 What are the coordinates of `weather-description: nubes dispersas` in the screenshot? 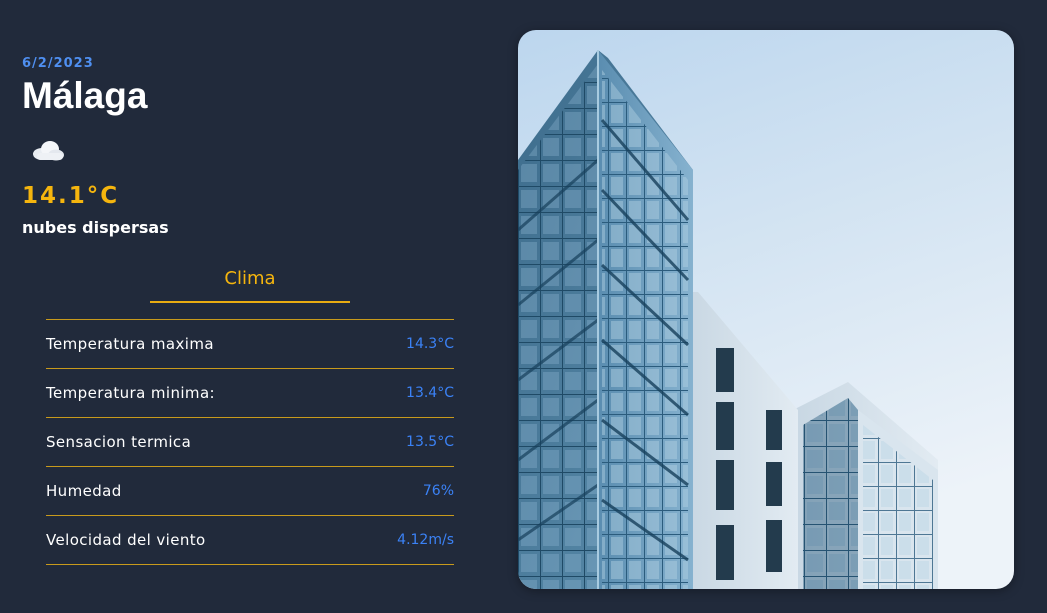 It's located at (95, 227).